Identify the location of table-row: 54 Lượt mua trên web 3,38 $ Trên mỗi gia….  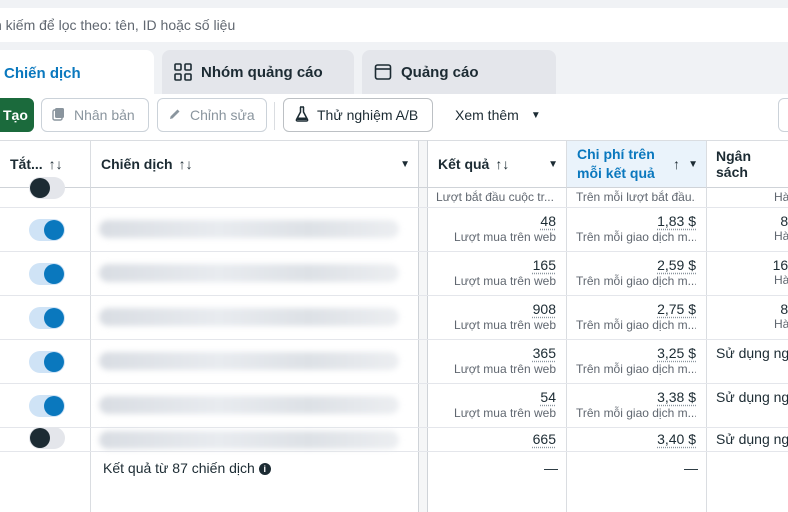
(394, 406).